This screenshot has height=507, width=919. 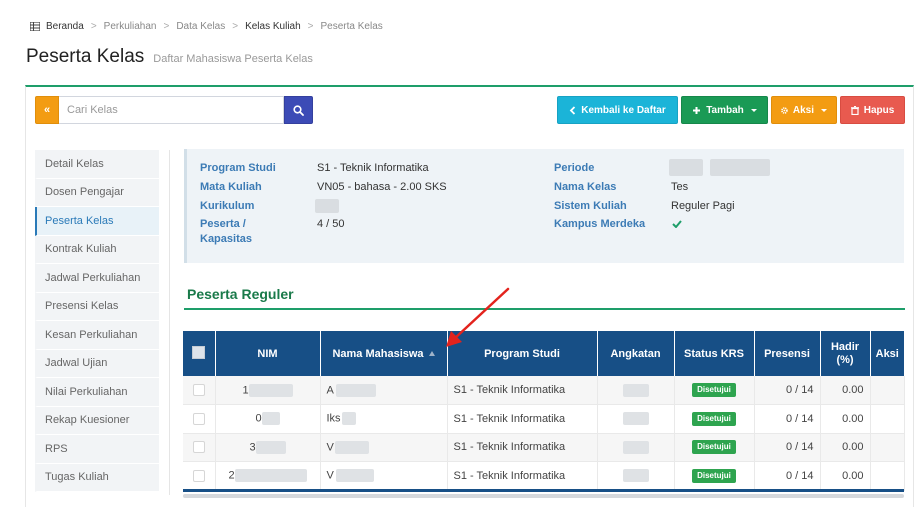 I want to click on search-input, so click(x=171, y=110).